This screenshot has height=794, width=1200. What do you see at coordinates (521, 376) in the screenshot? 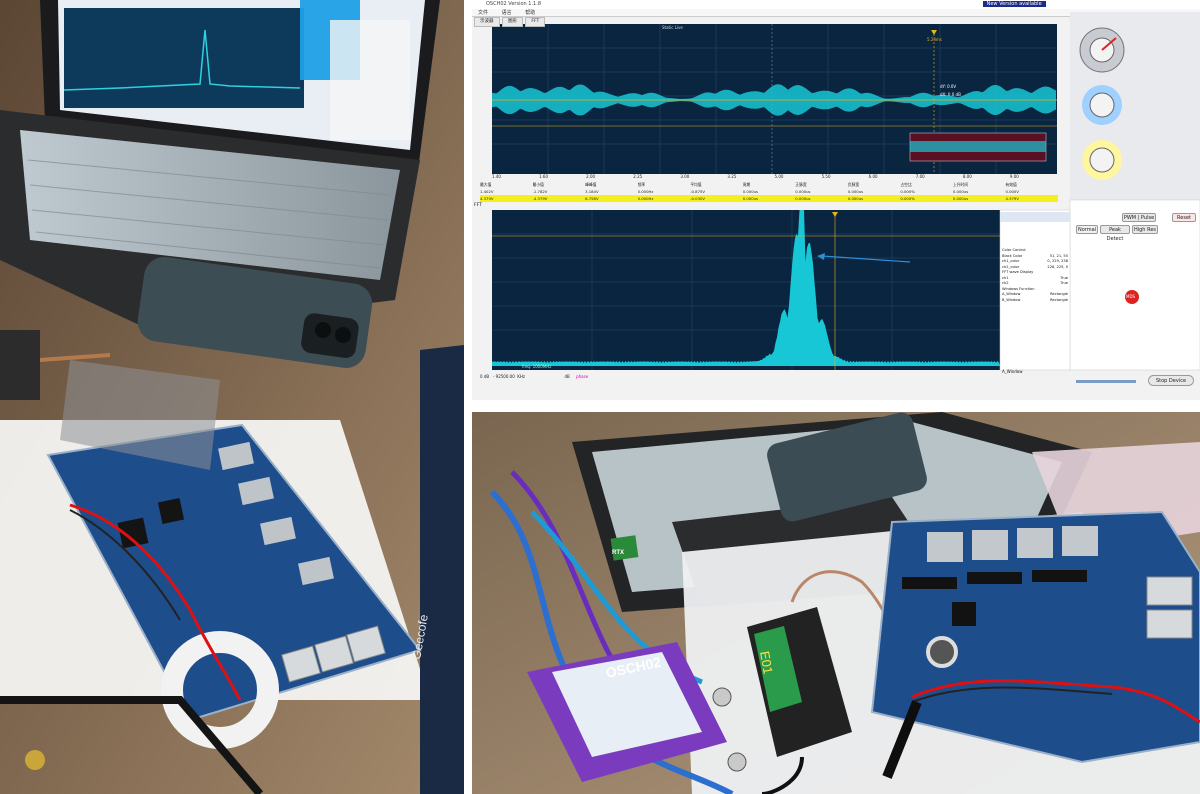
I see `status-unit: KHz` at bounding box center [521, 376].